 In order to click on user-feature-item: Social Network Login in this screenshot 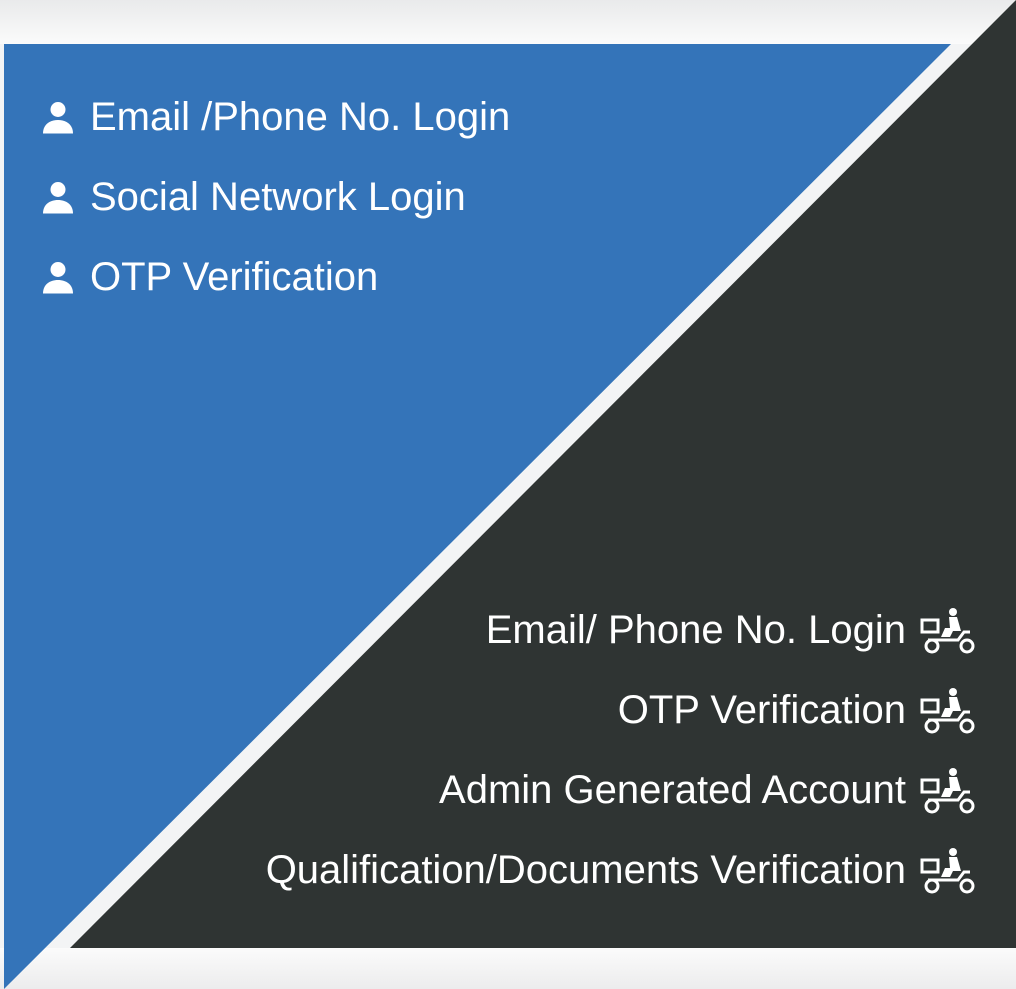, I will do `click(275, 197)`.